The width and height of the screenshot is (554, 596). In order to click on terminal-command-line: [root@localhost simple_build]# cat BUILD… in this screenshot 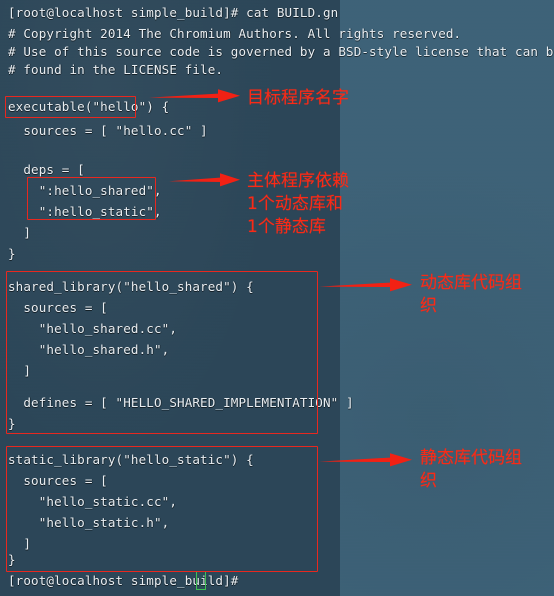, I will do `click(173, 12)`.